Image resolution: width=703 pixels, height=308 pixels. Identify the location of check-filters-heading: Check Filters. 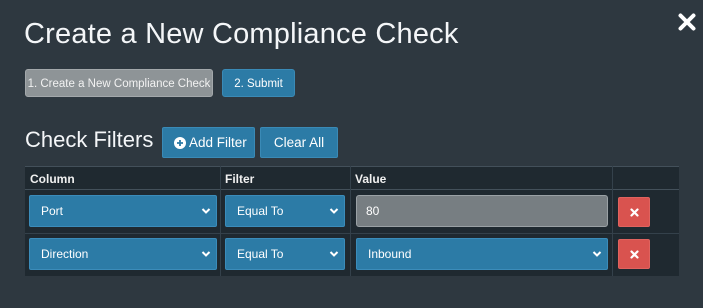
(89, 139).